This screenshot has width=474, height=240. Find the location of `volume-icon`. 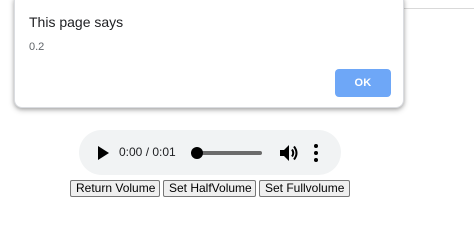

volume-icon is located at coordinates (289, 153).